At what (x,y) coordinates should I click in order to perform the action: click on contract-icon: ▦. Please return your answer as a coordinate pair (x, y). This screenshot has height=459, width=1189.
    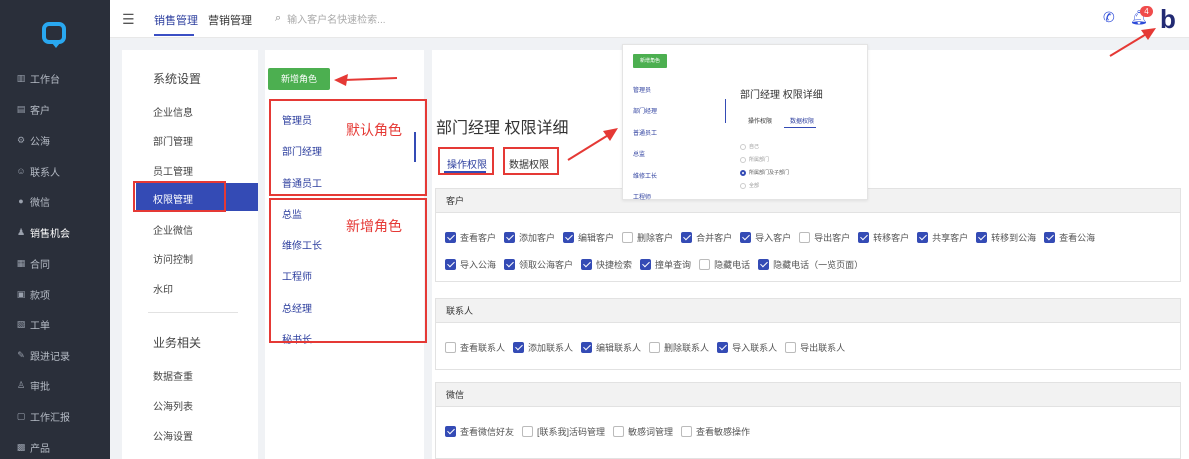
    Looking at the image, I should click on (21, 262).